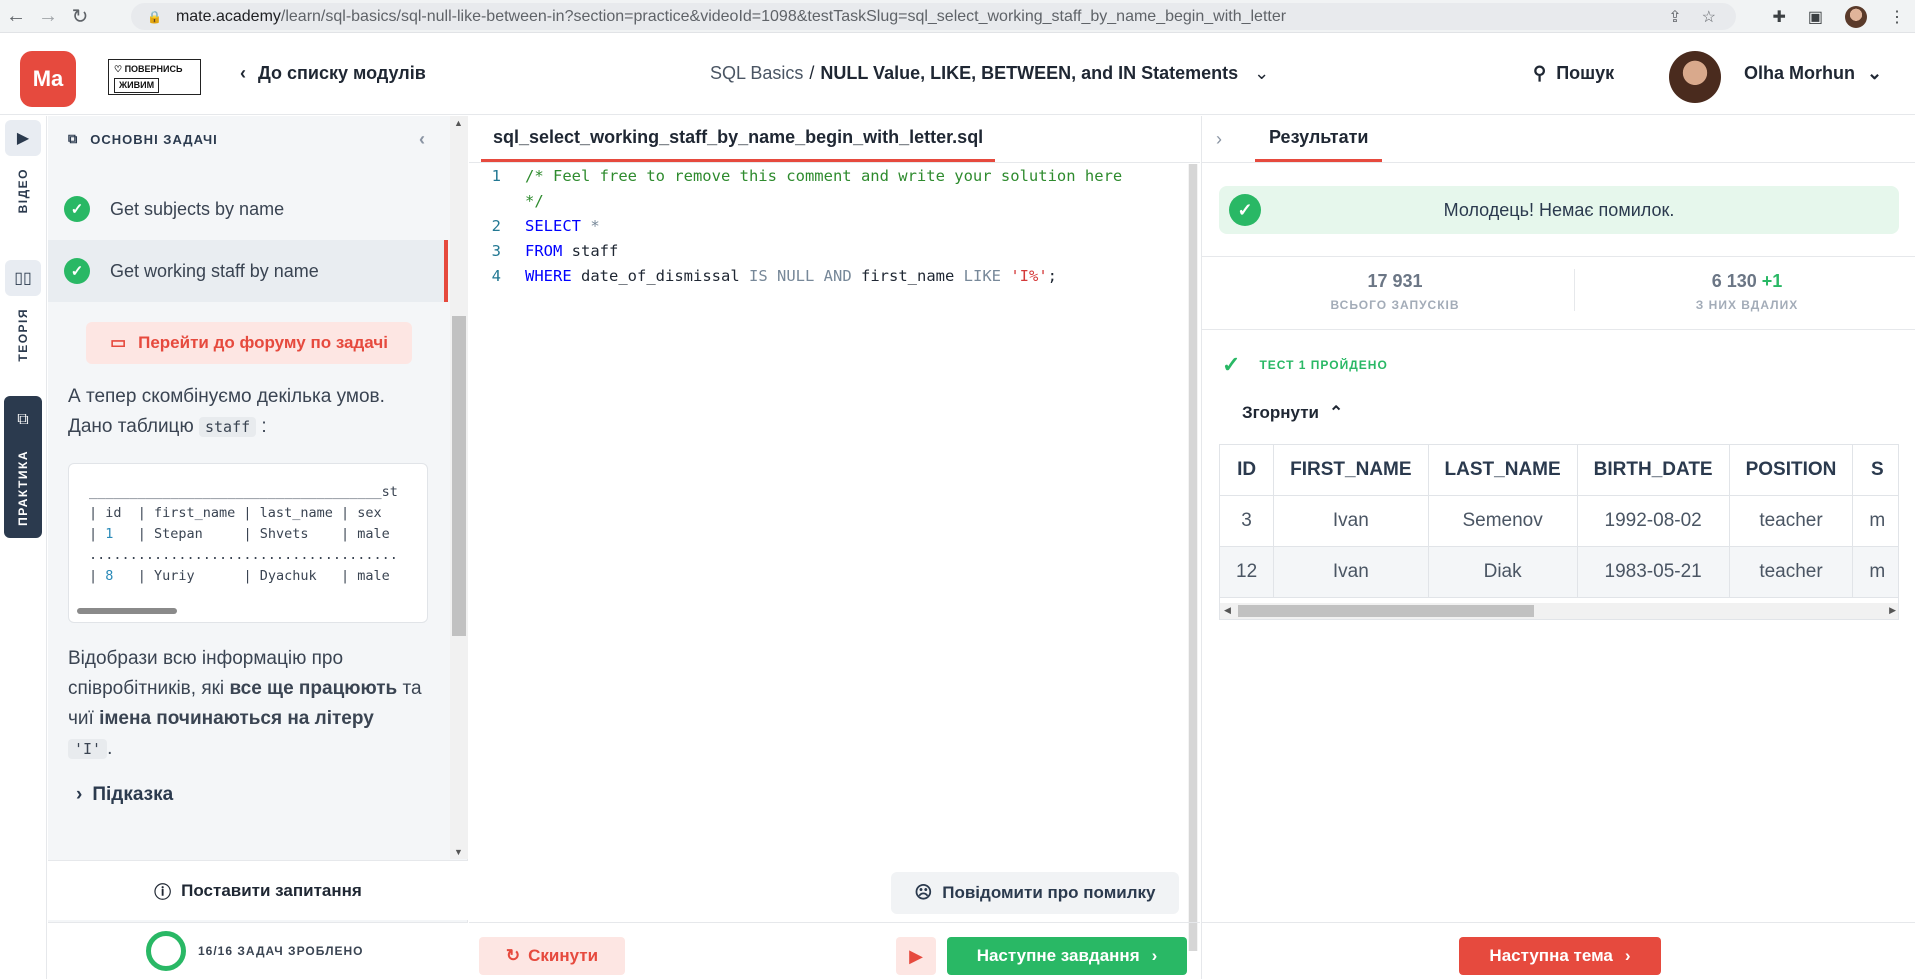  Describe the element at coordinates (1747, 291) in the screenshot. I see `success-runs-stat: 6 130 +1 З НИХ ВДАЛИХ` at that location.